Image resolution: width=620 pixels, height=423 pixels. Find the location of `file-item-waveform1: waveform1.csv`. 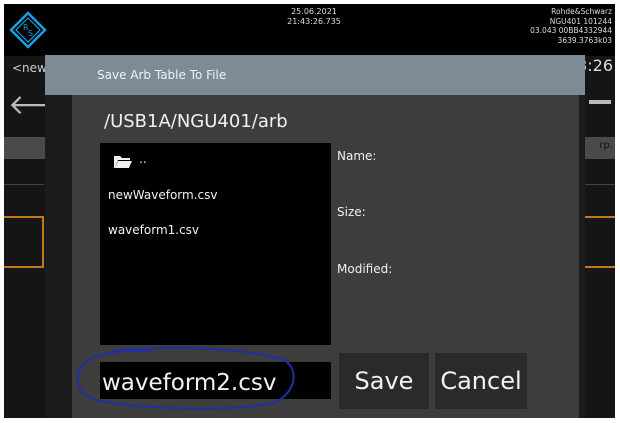

file-item-waveform1: waveform1.csv is located at coordinates (153, 230).